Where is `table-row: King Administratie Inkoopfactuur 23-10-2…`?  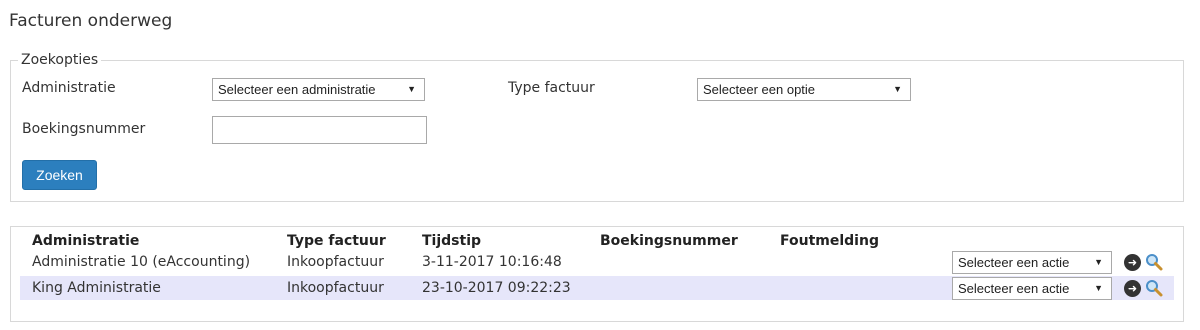
table-row: King Administratie Inkoopfactuur 23-10-2… is located at coordinates (597, 288).